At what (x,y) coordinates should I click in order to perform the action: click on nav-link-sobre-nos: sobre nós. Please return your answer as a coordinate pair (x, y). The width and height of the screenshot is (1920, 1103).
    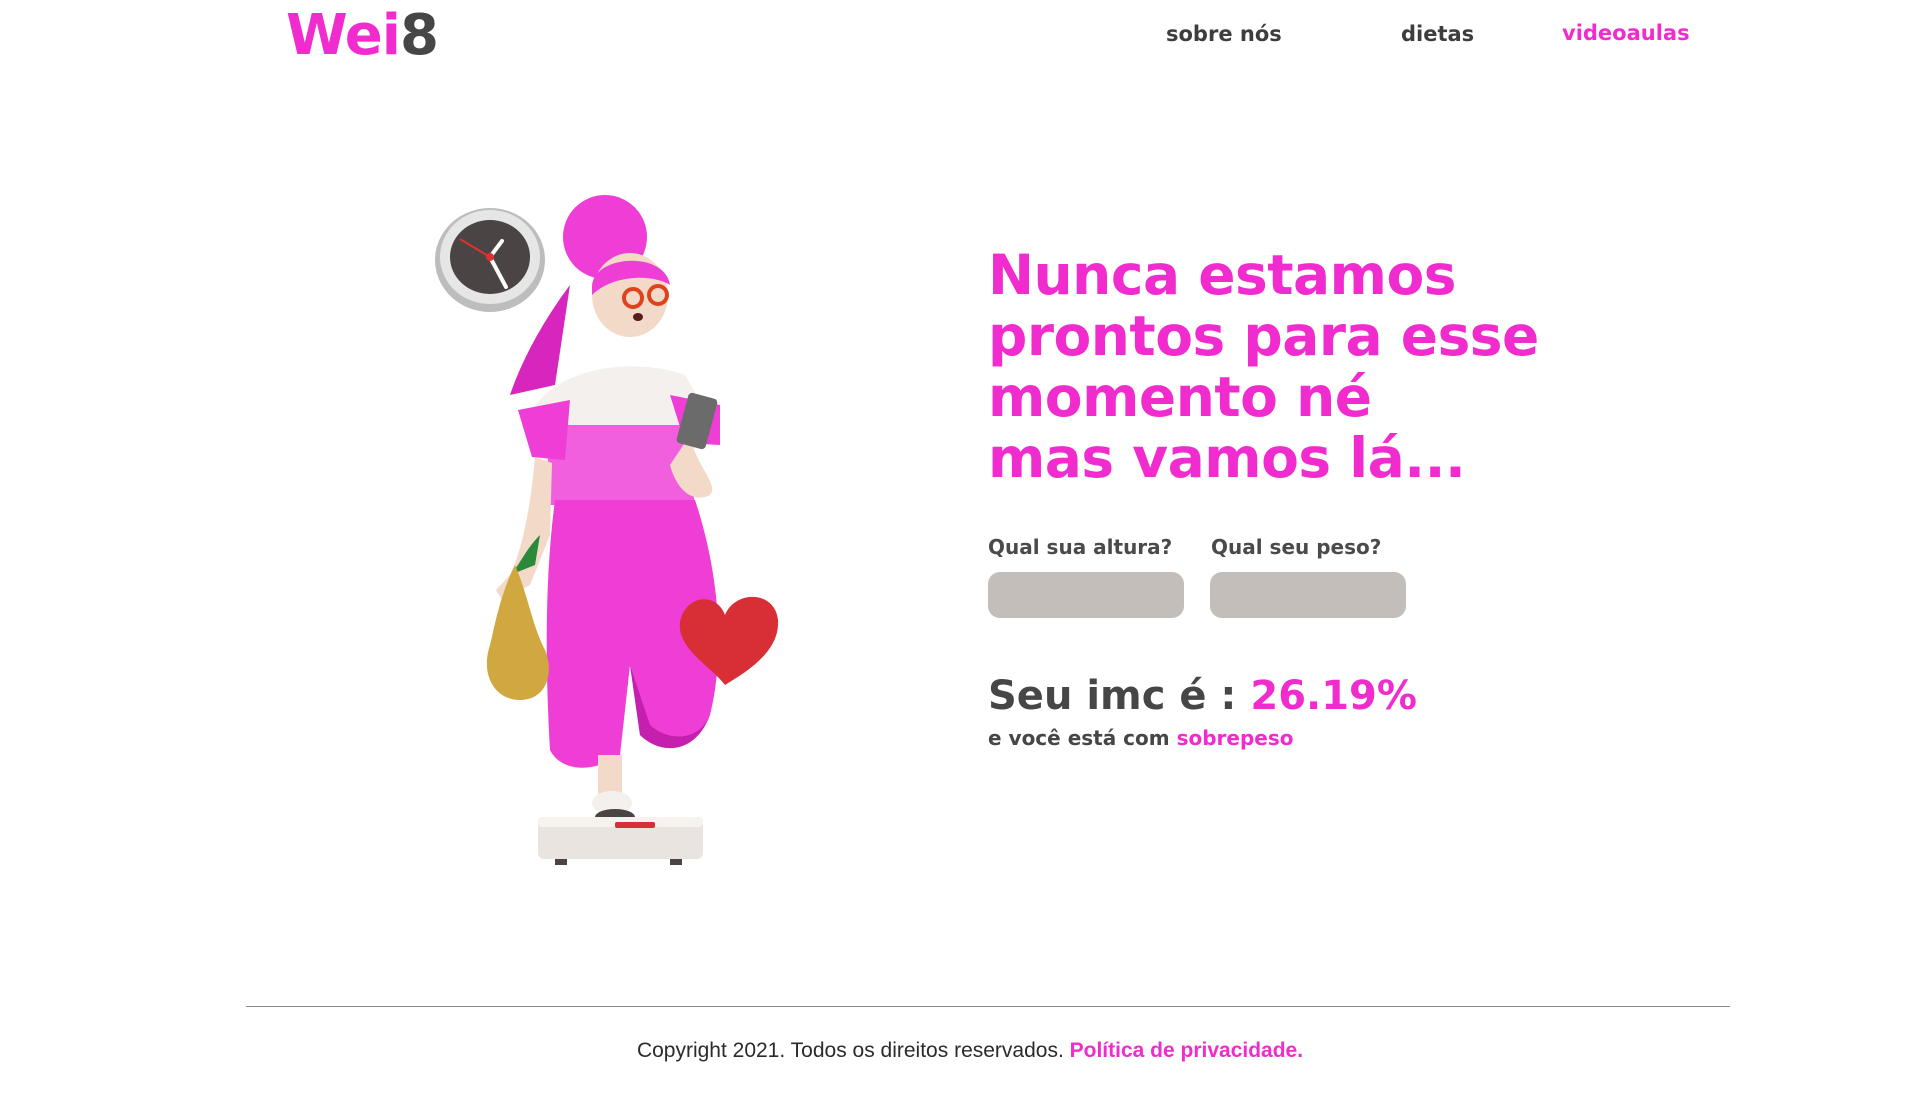
    Looking at the image, I should click on (1224, 34).